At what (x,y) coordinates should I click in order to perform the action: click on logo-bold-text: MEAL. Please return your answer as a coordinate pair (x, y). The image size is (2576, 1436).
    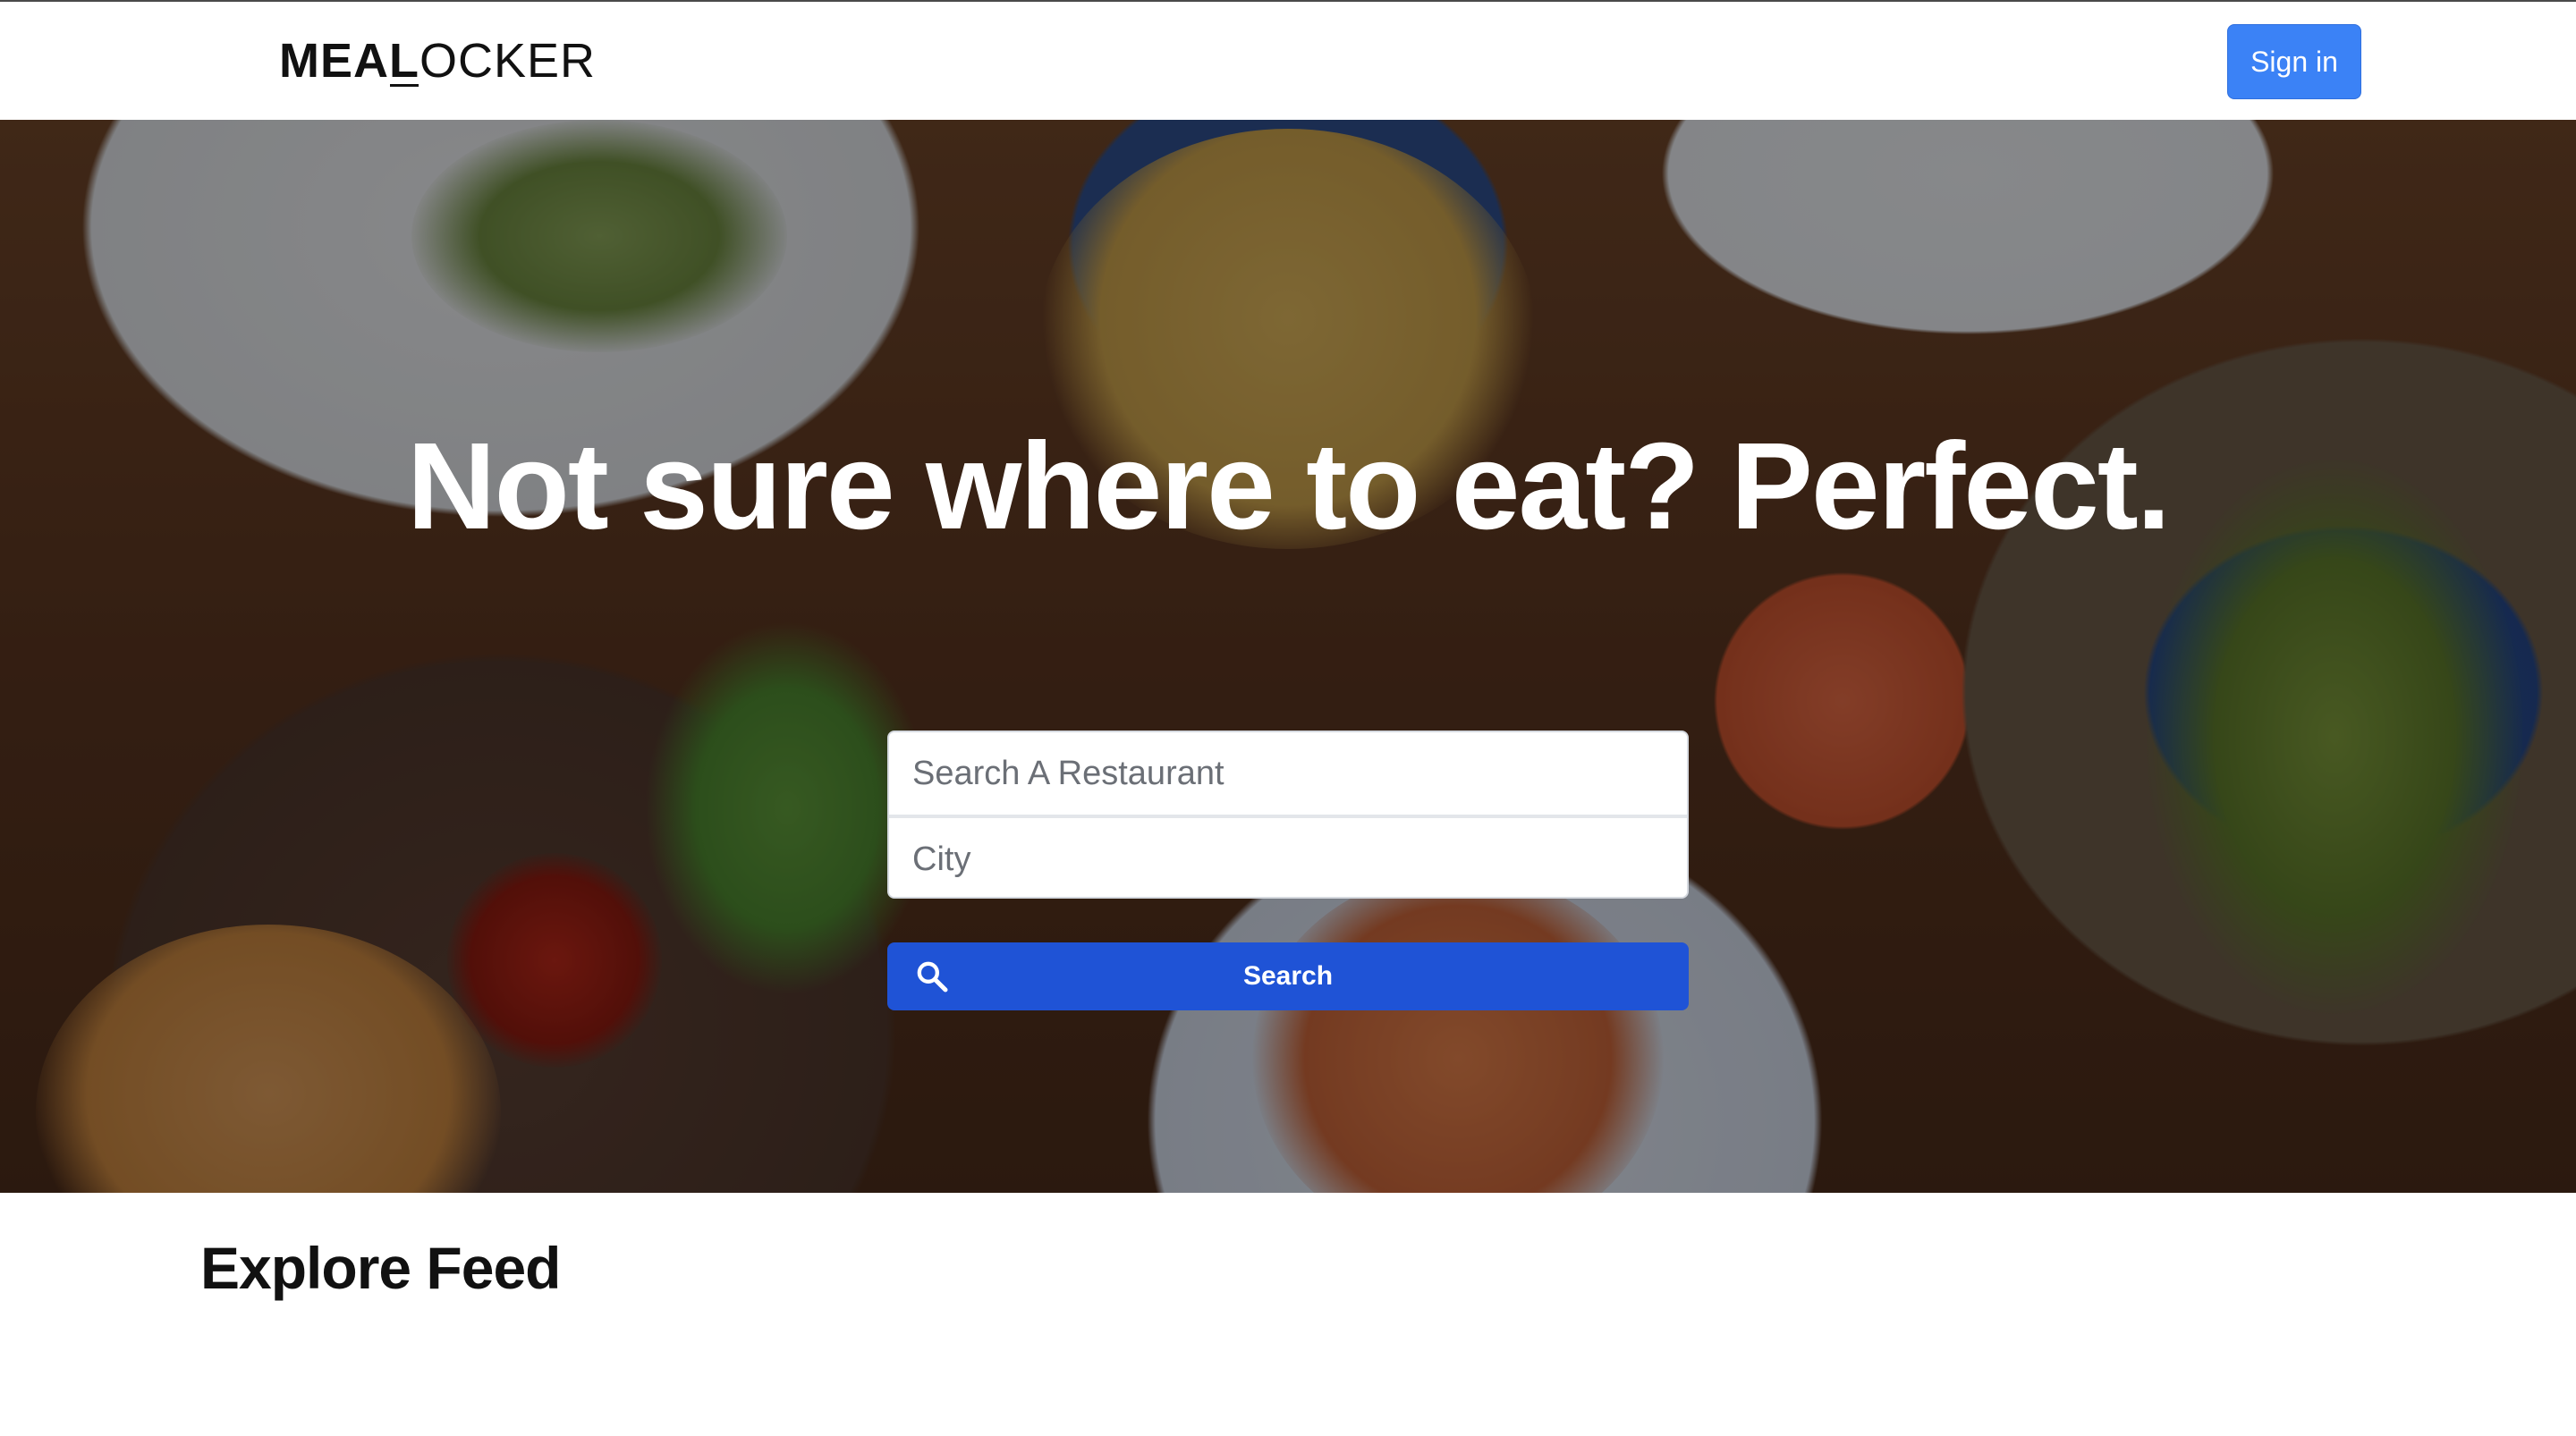
    Looking at the image, I should click on (349, 61).